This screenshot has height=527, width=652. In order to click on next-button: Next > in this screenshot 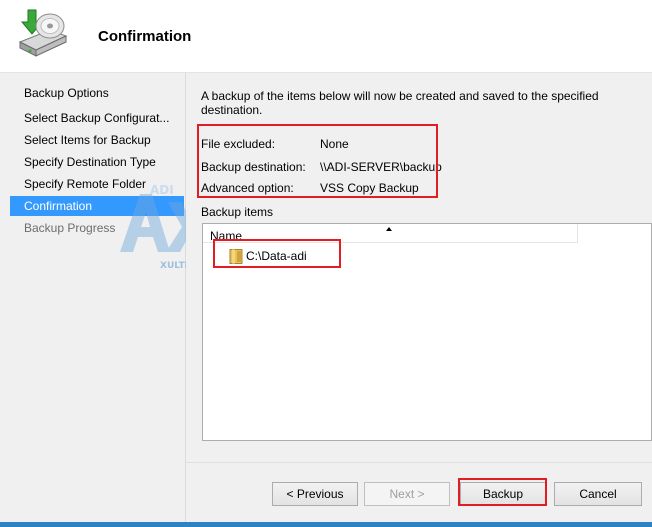, I will do `click(407, 494)`.